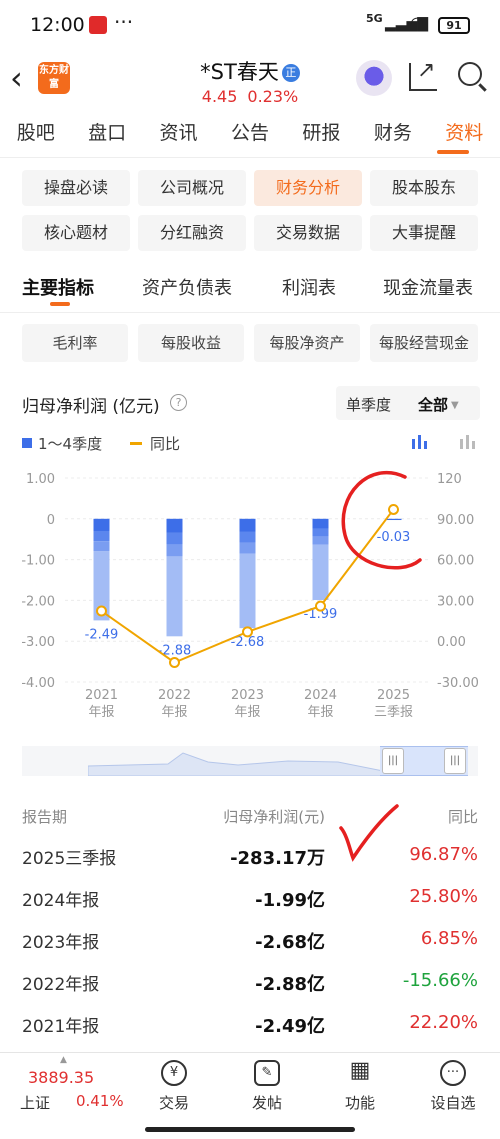  Describe the element at coordinates (424, 343) in the screenshot. I see `metric-ocf-per-share: 每股经营现金` at that location.